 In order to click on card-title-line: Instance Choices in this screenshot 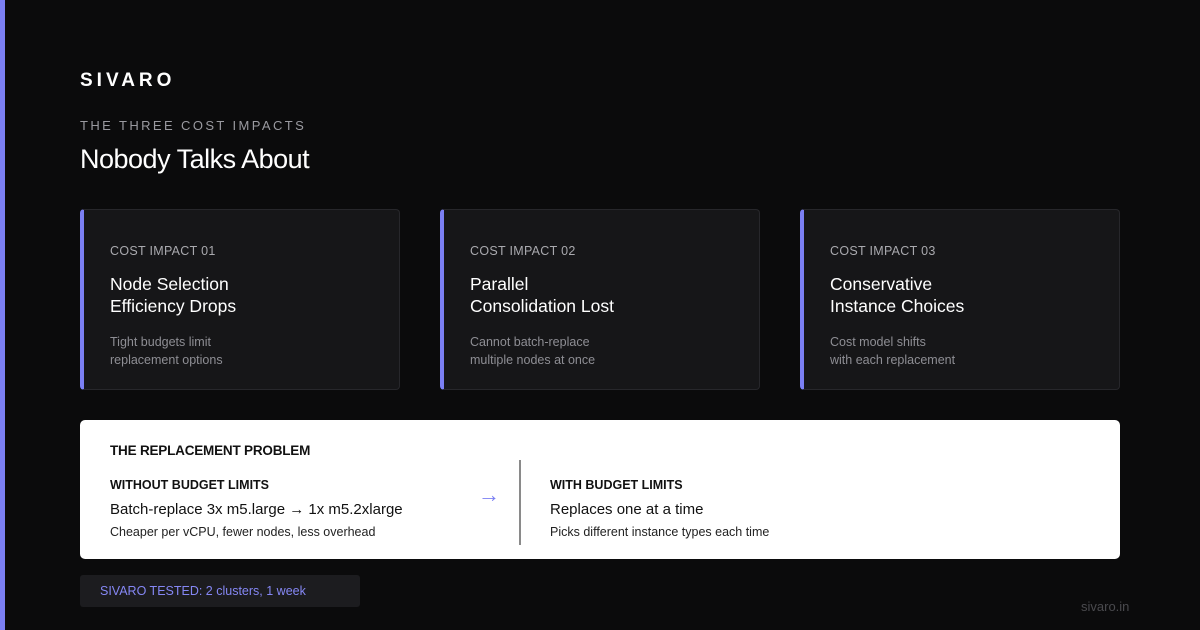, I will do `click(897, 306)`.